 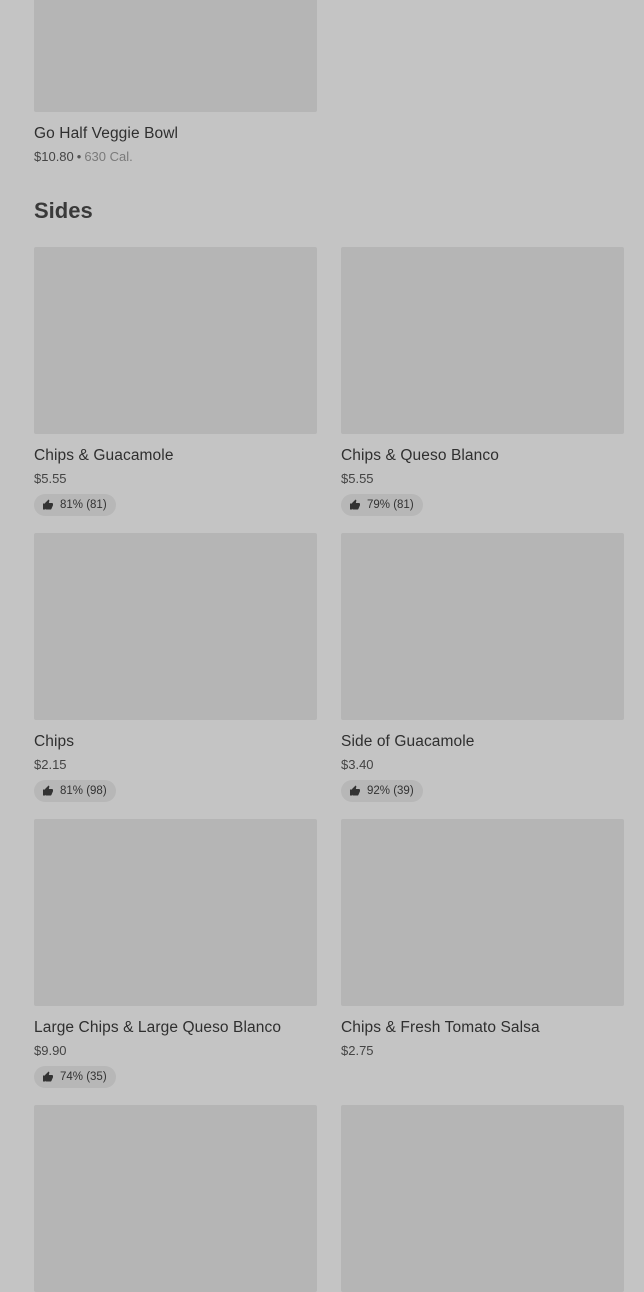 What do you see at coordinates (63, 210) in the screenshot?
I see `section-title: Sides` at bounding box center [63, 210].